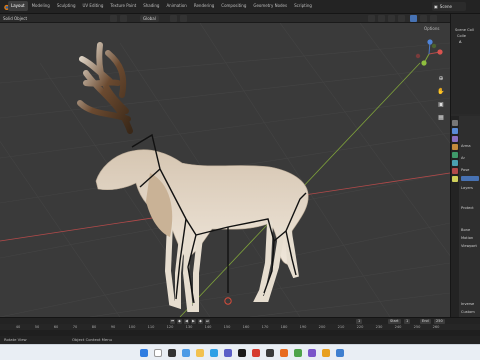  What do you see at coordinates (441, 117) in the screenshot?
I see `perspective-toggle-icon: ▦` at bounding box center [441, 117].